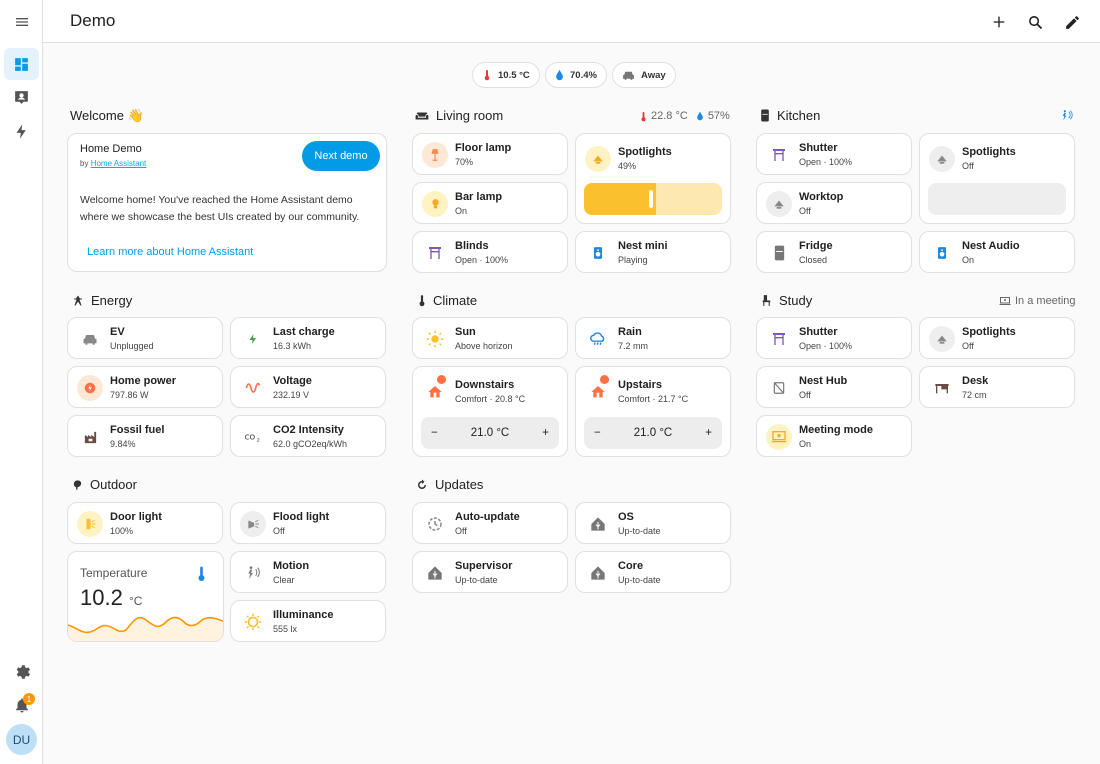  Describe the element at coordinates (77, 484) in the screenshot. I see `tree-icon` at that location.